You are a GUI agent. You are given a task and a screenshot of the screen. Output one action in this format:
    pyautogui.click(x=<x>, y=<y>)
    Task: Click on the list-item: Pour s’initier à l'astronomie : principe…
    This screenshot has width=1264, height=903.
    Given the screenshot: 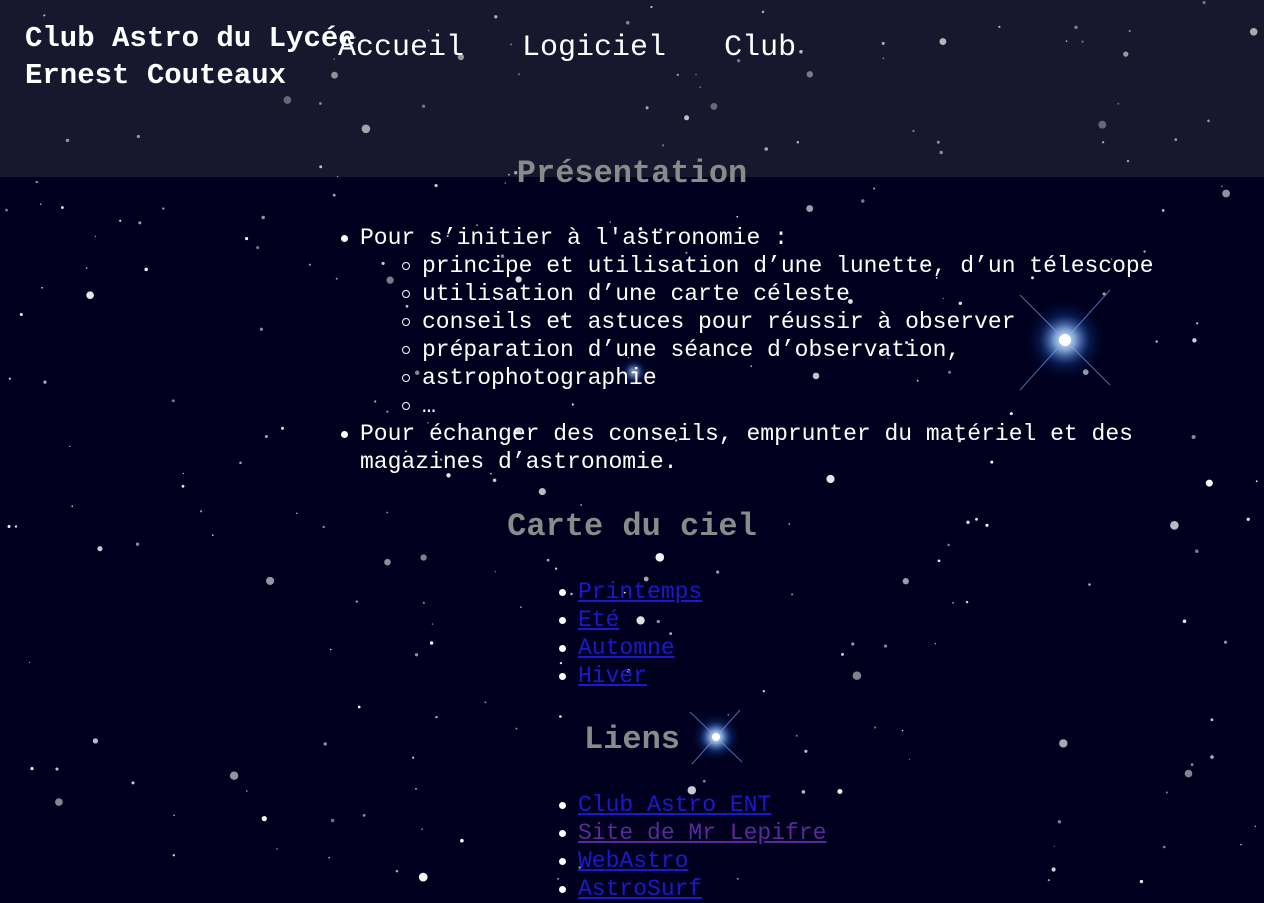 What is the action you would take?
    pyautogui.click(x=758, y=322)
    